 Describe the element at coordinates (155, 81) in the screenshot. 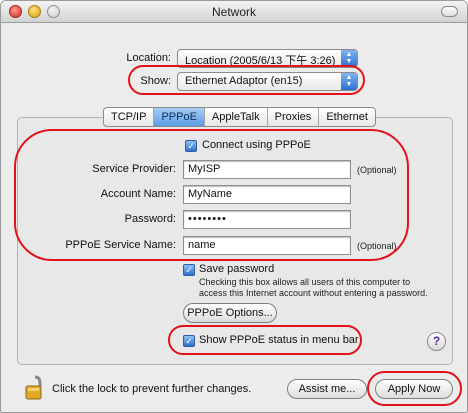

I see `show-label: Show:` at that location.